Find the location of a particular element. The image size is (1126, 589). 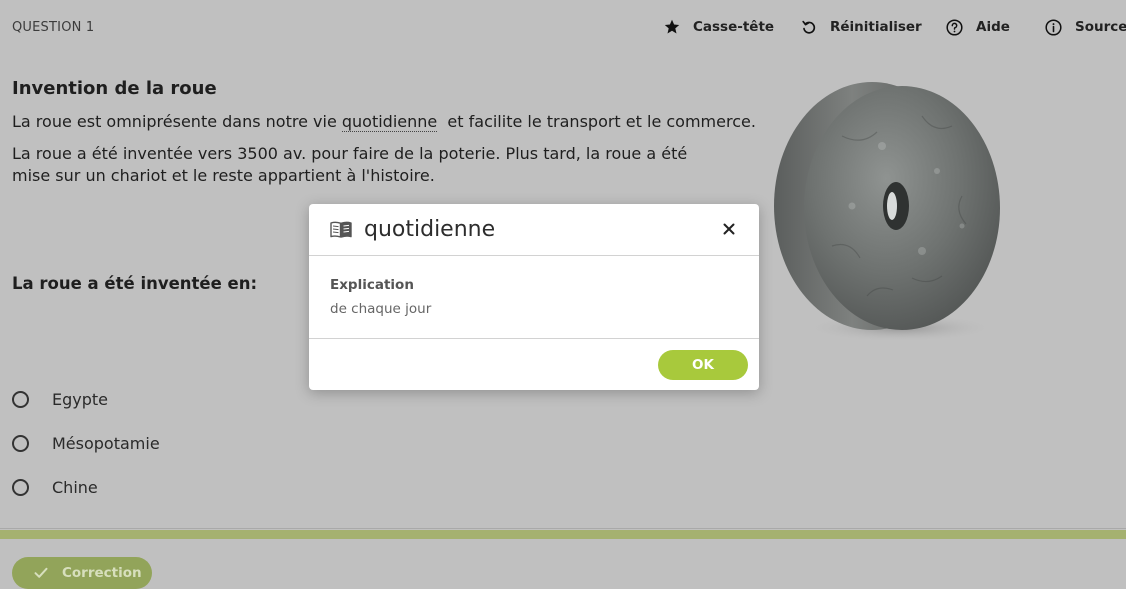

close-icon is located at coordinates (729, 229).